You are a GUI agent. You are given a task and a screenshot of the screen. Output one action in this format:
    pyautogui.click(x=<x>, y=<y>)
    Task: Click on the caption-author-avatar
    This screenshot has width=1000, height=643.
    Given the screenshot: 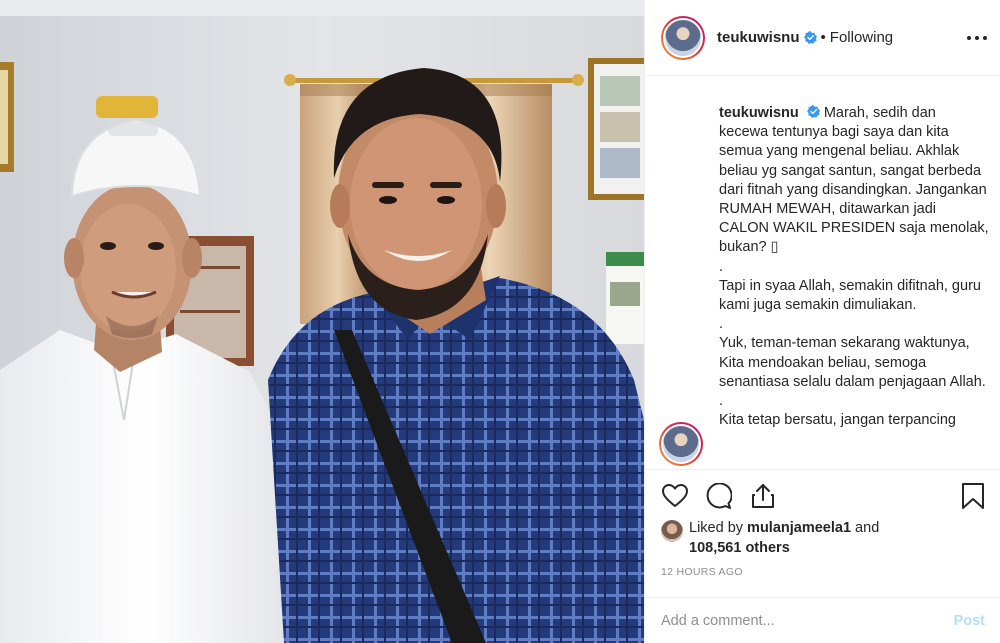 What is the action you would take?
    pyautogui.click(x=681, y=444)
    